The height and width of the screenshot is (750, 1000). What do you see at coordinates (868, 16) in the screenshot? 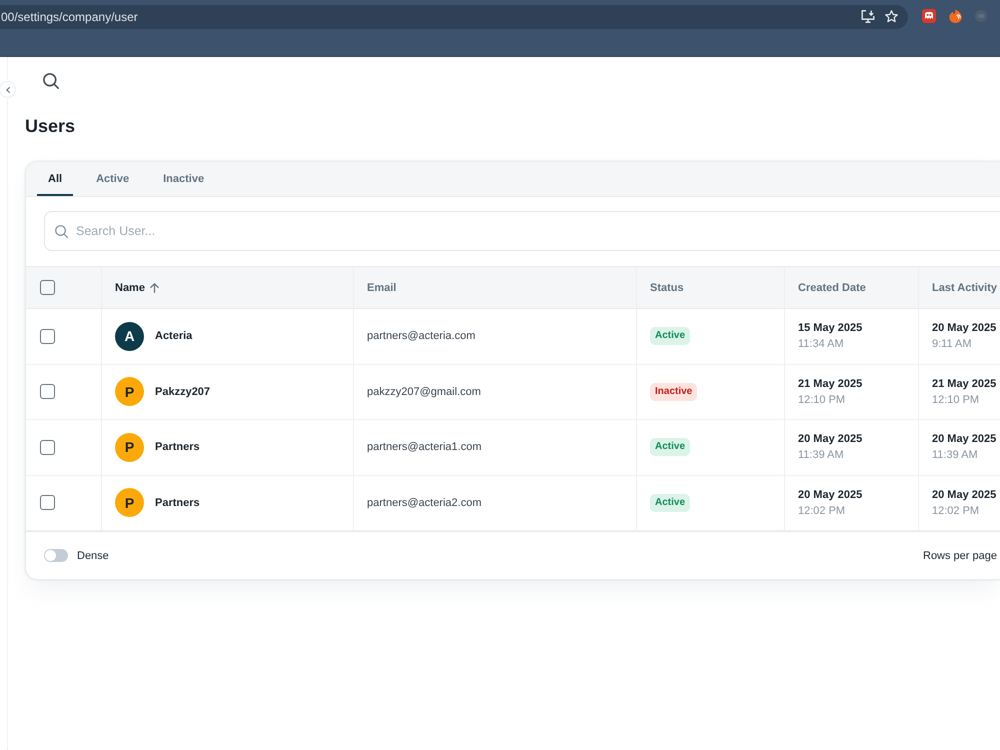
I see `monitor-download-icon` at bounding box center [868, 16].